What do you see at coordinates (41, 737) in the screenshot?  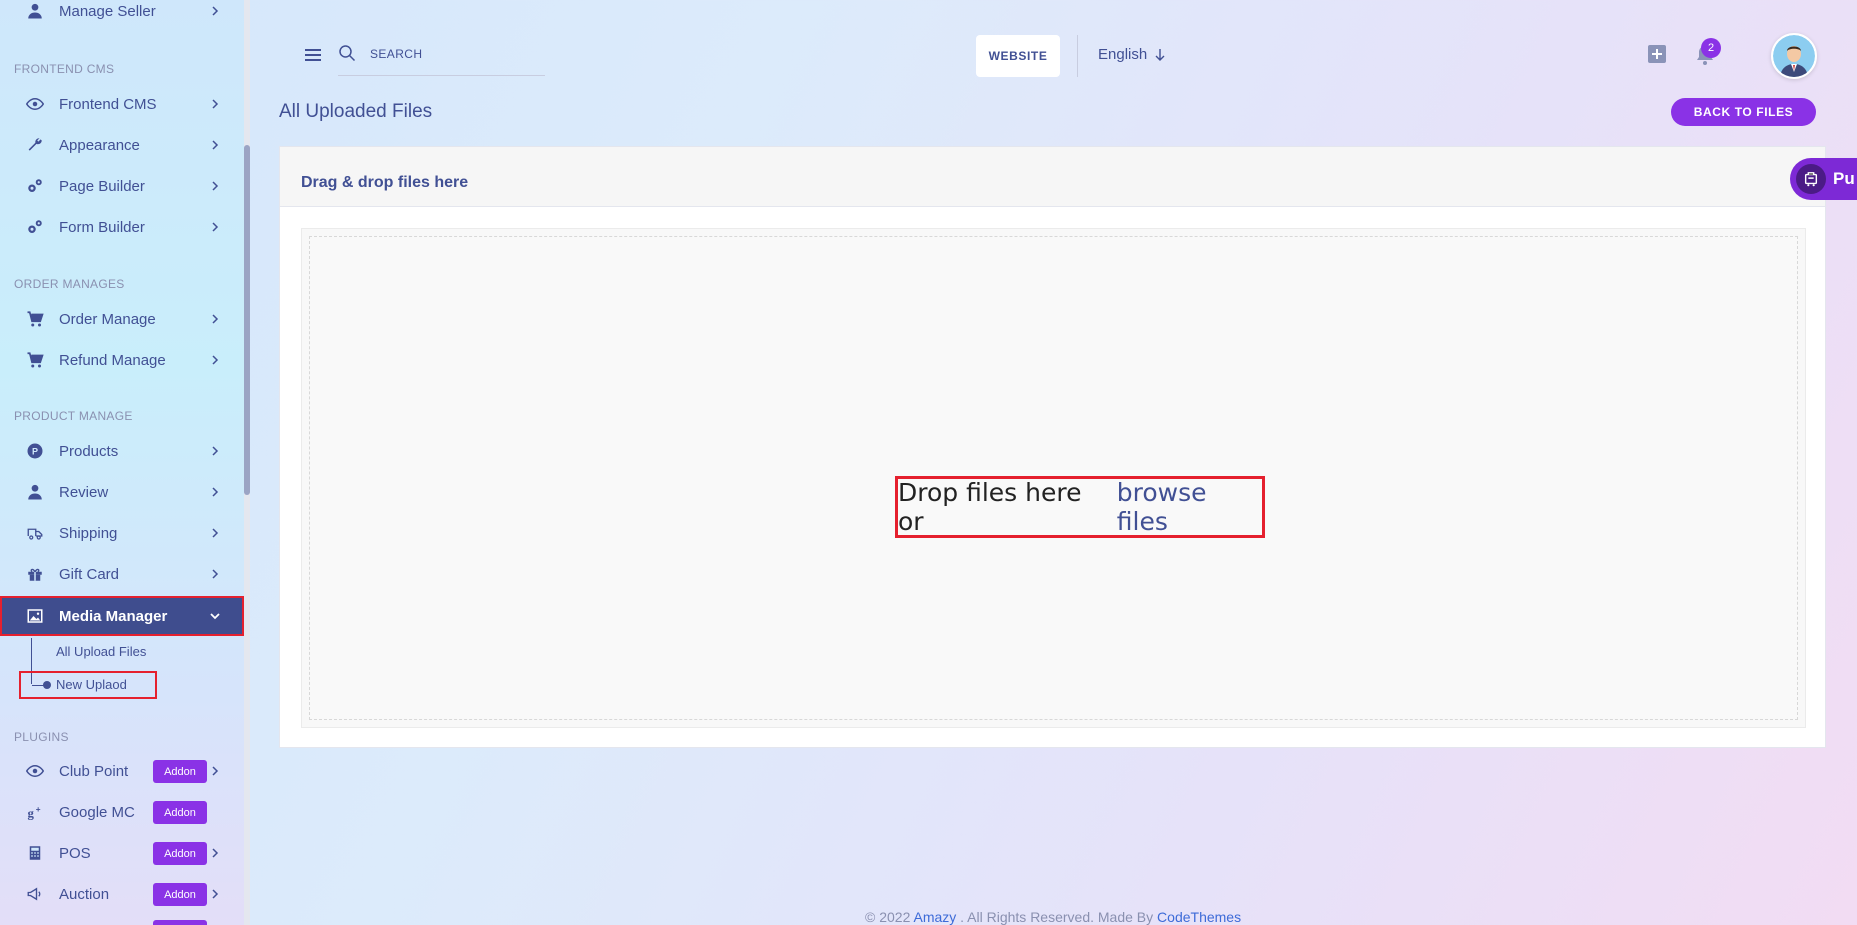 I see `section-title-plugins: PLUGINS` at bounding box center [41, 737].